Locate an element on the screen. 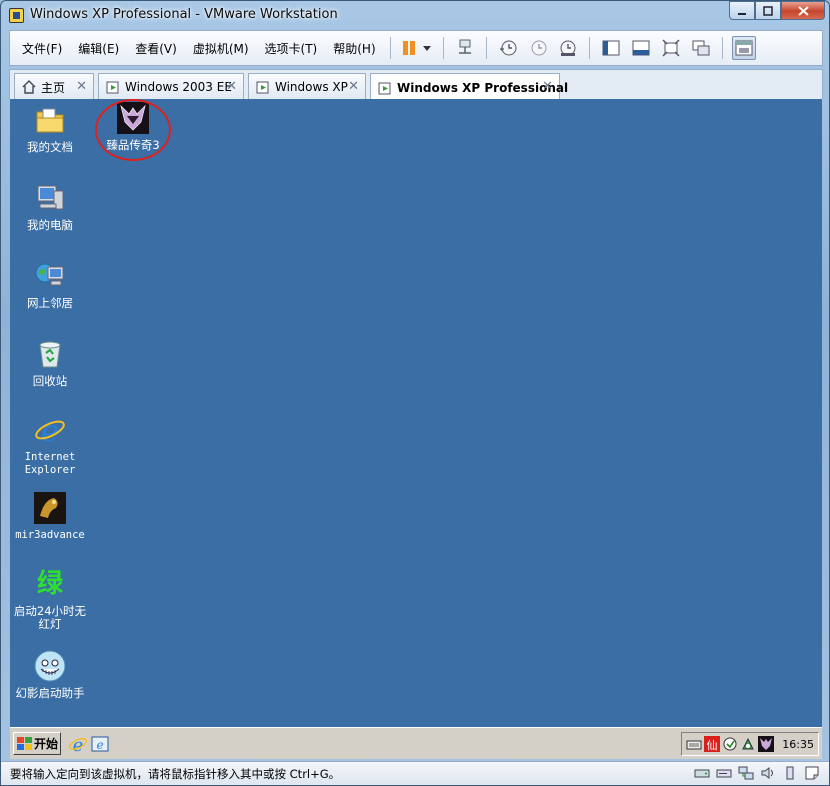 The image size is (830, 786). quick-launch-show-desktop-icon: e is located at coordinates (100, 744).